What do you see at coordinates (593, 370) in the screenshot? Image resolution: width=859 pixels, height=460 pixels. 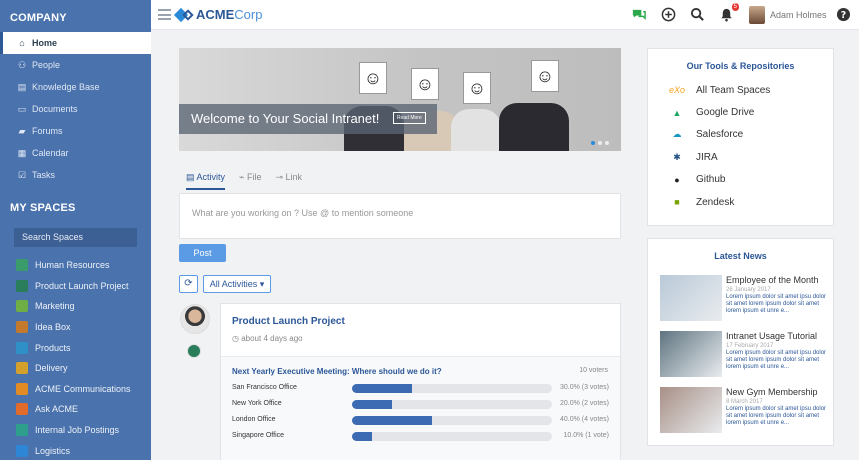 I see `poll-voters: 10 voters` at bounding box center [593, 370].